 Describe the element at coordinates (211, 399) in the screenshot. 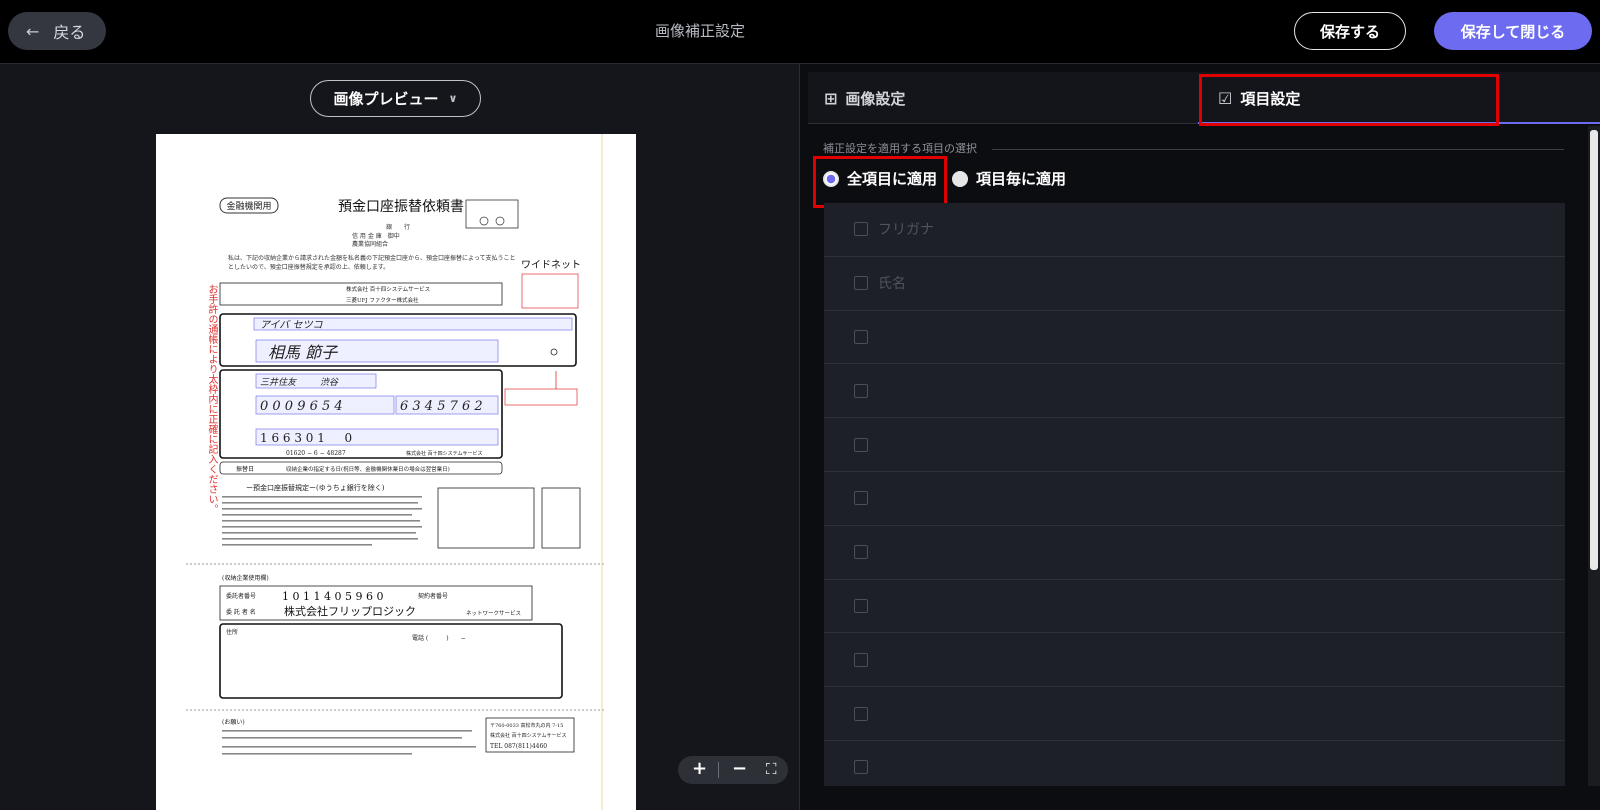

I see `side-note: お手許の通帳により太枠内に正確に記入ください。` at that location.